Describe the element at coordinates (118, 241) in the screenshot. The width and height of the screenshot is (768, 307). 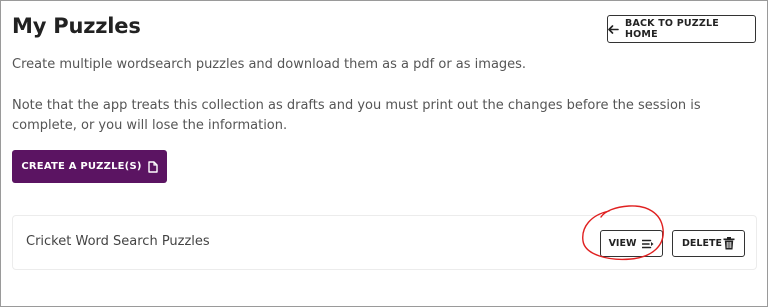
I see `puzzle-name: Cricket Word Search Puzzles` at that location.